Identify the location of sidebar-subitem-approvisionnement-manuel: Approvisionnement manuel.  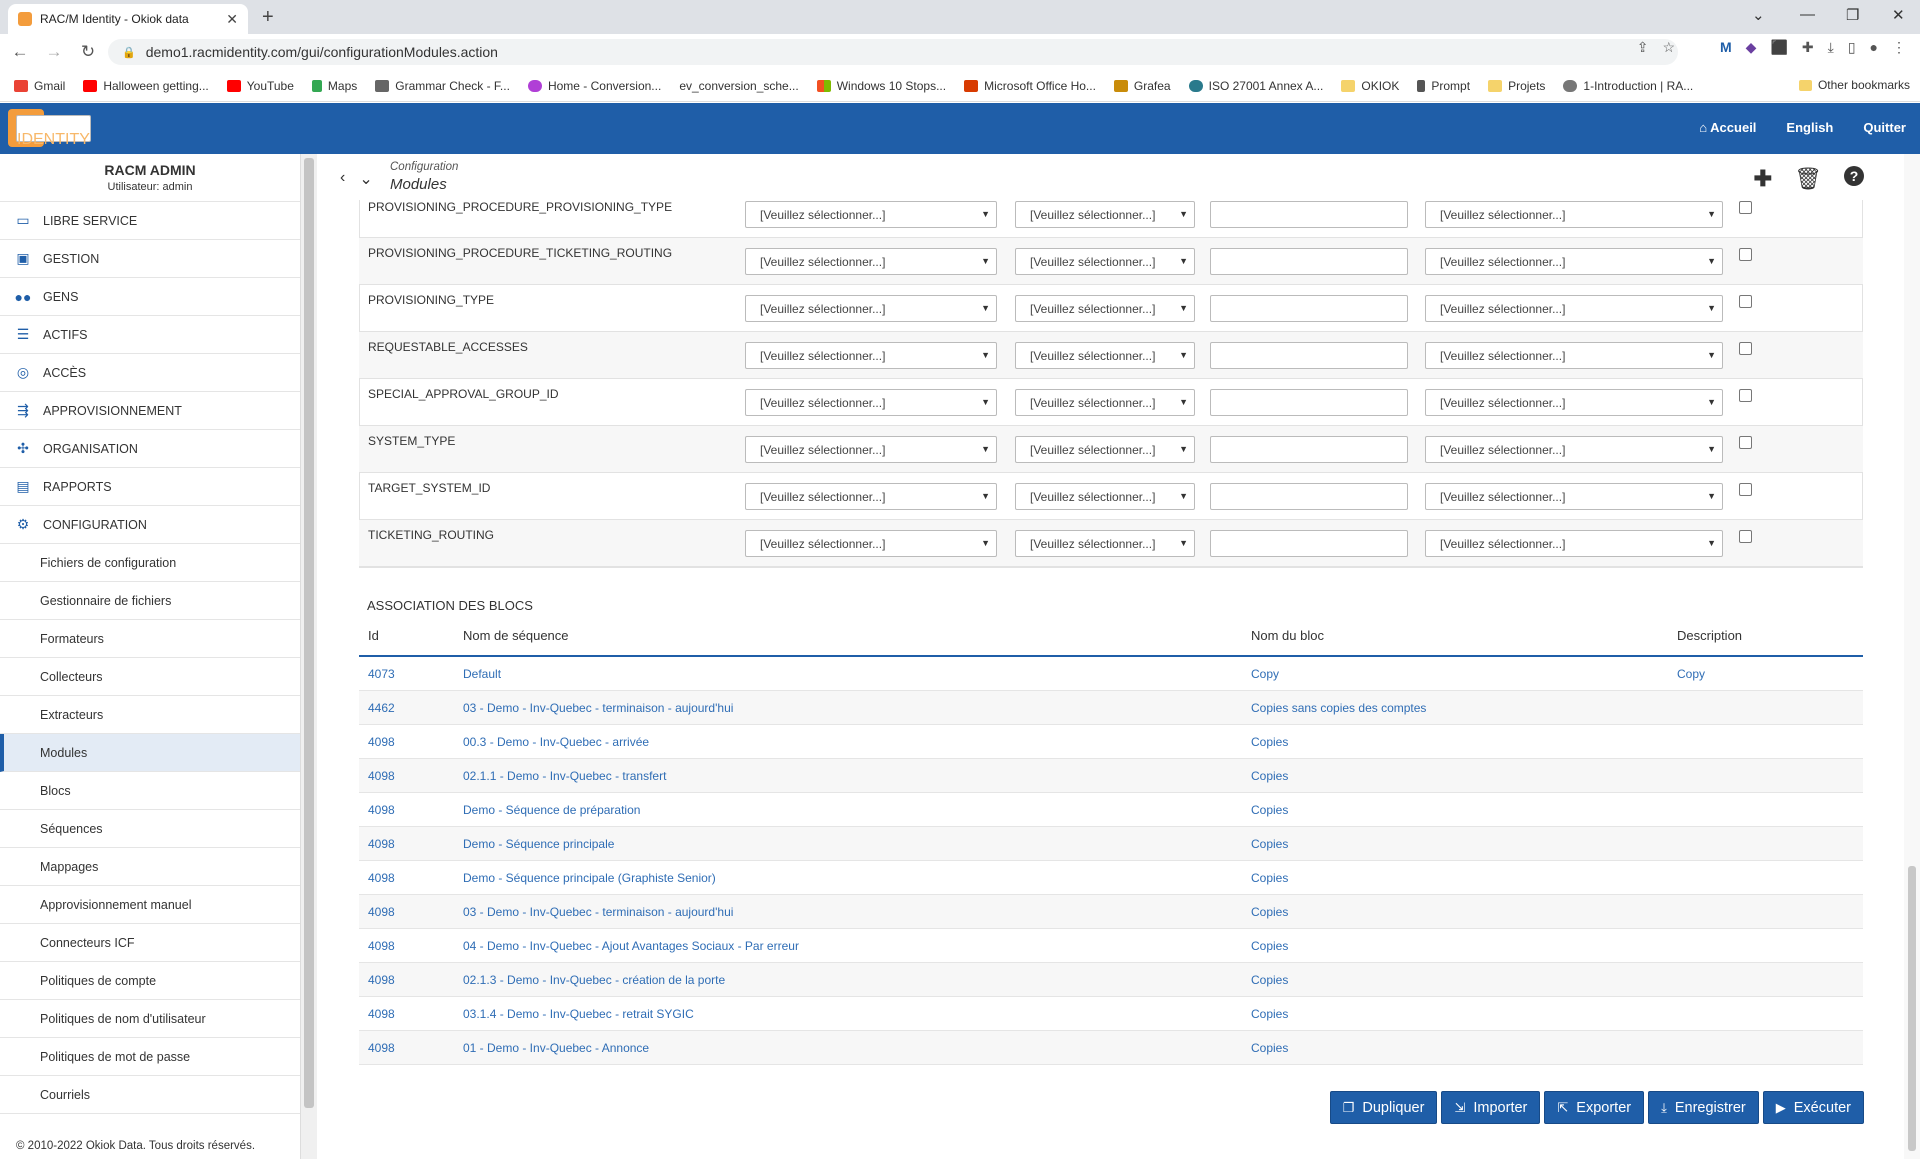
(150, 905).